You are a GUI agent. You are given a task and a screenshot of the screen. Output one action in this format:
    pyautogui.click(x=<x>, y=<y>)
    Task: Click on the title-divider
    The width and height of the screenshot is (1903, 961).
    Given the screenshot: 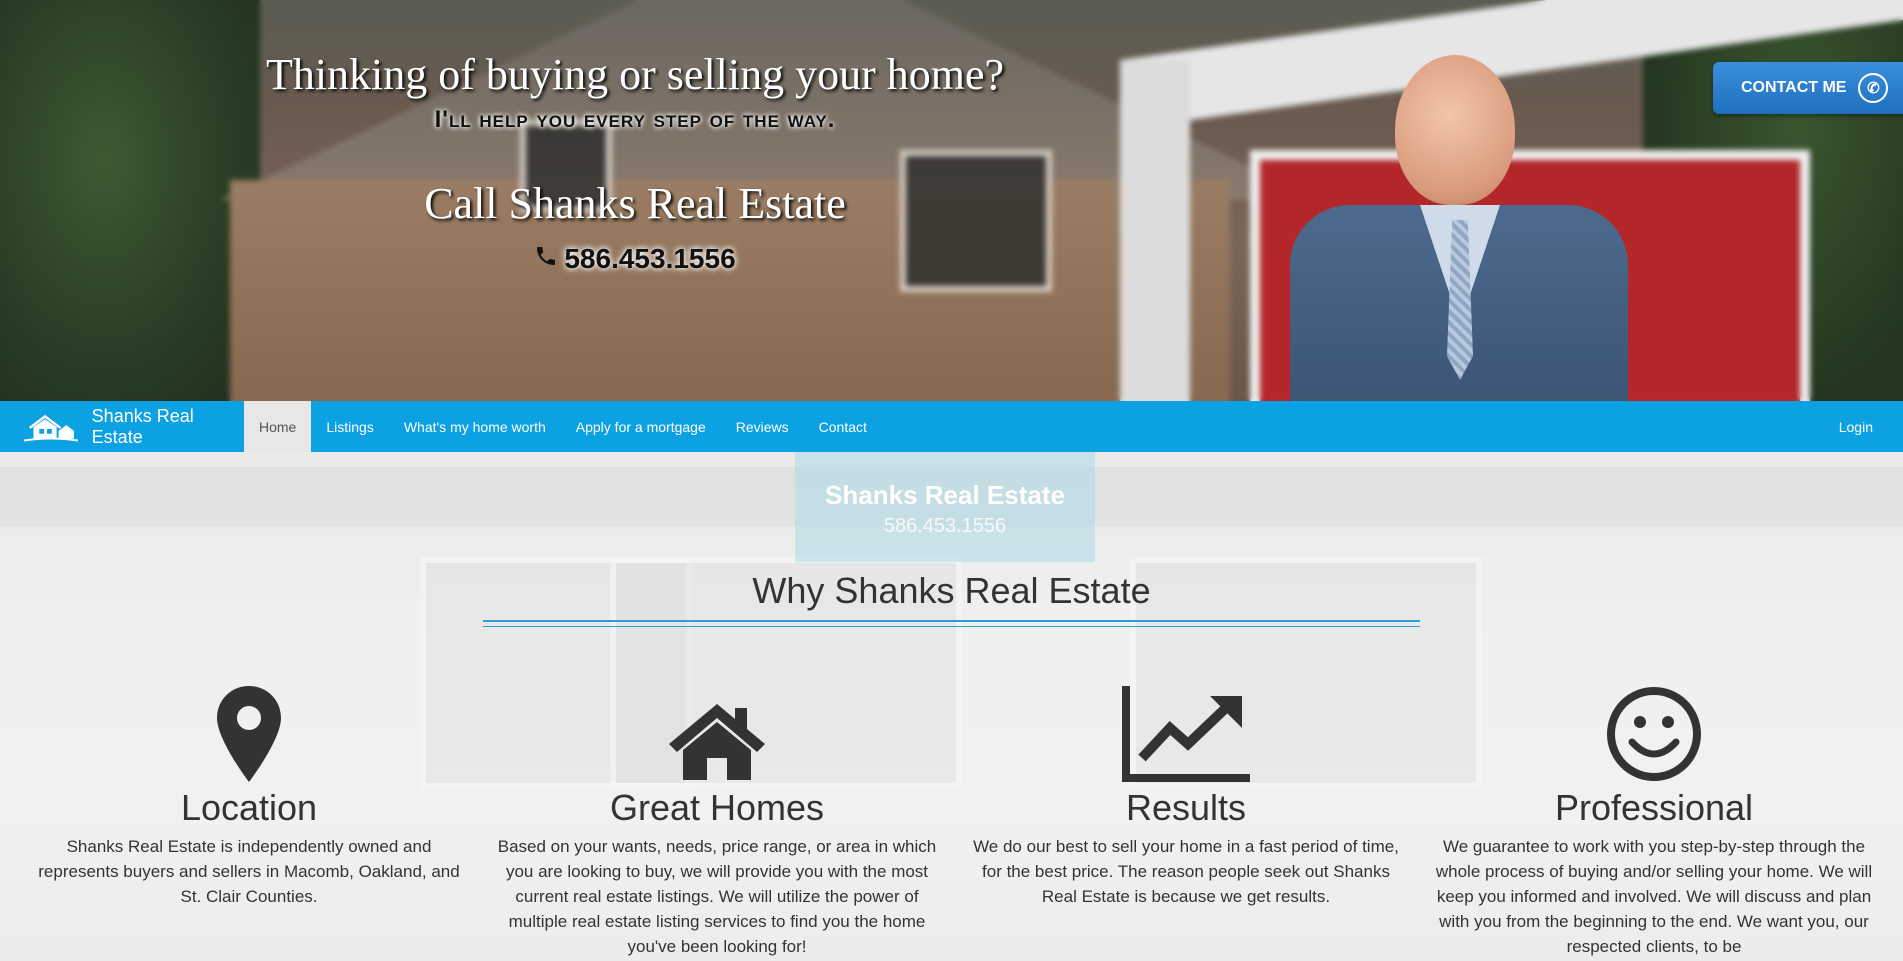 What is the action you would take?
    pyautogui.click(x=951, y=623)
    